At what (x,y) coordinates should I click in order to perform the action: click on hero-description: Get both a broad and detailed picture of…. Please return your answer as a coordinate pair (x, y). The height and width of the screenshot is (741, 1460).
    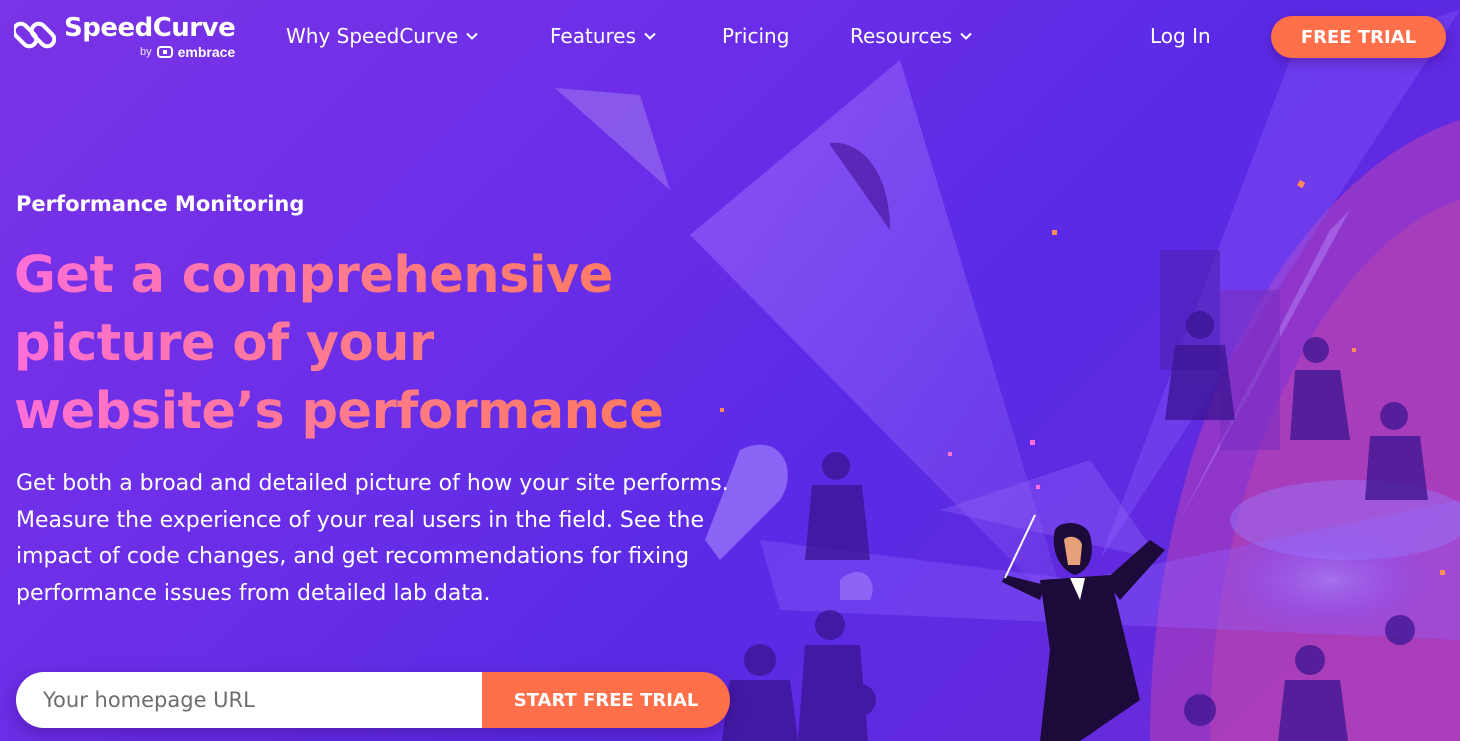
    Looking at the image, I should click on (372, 538).